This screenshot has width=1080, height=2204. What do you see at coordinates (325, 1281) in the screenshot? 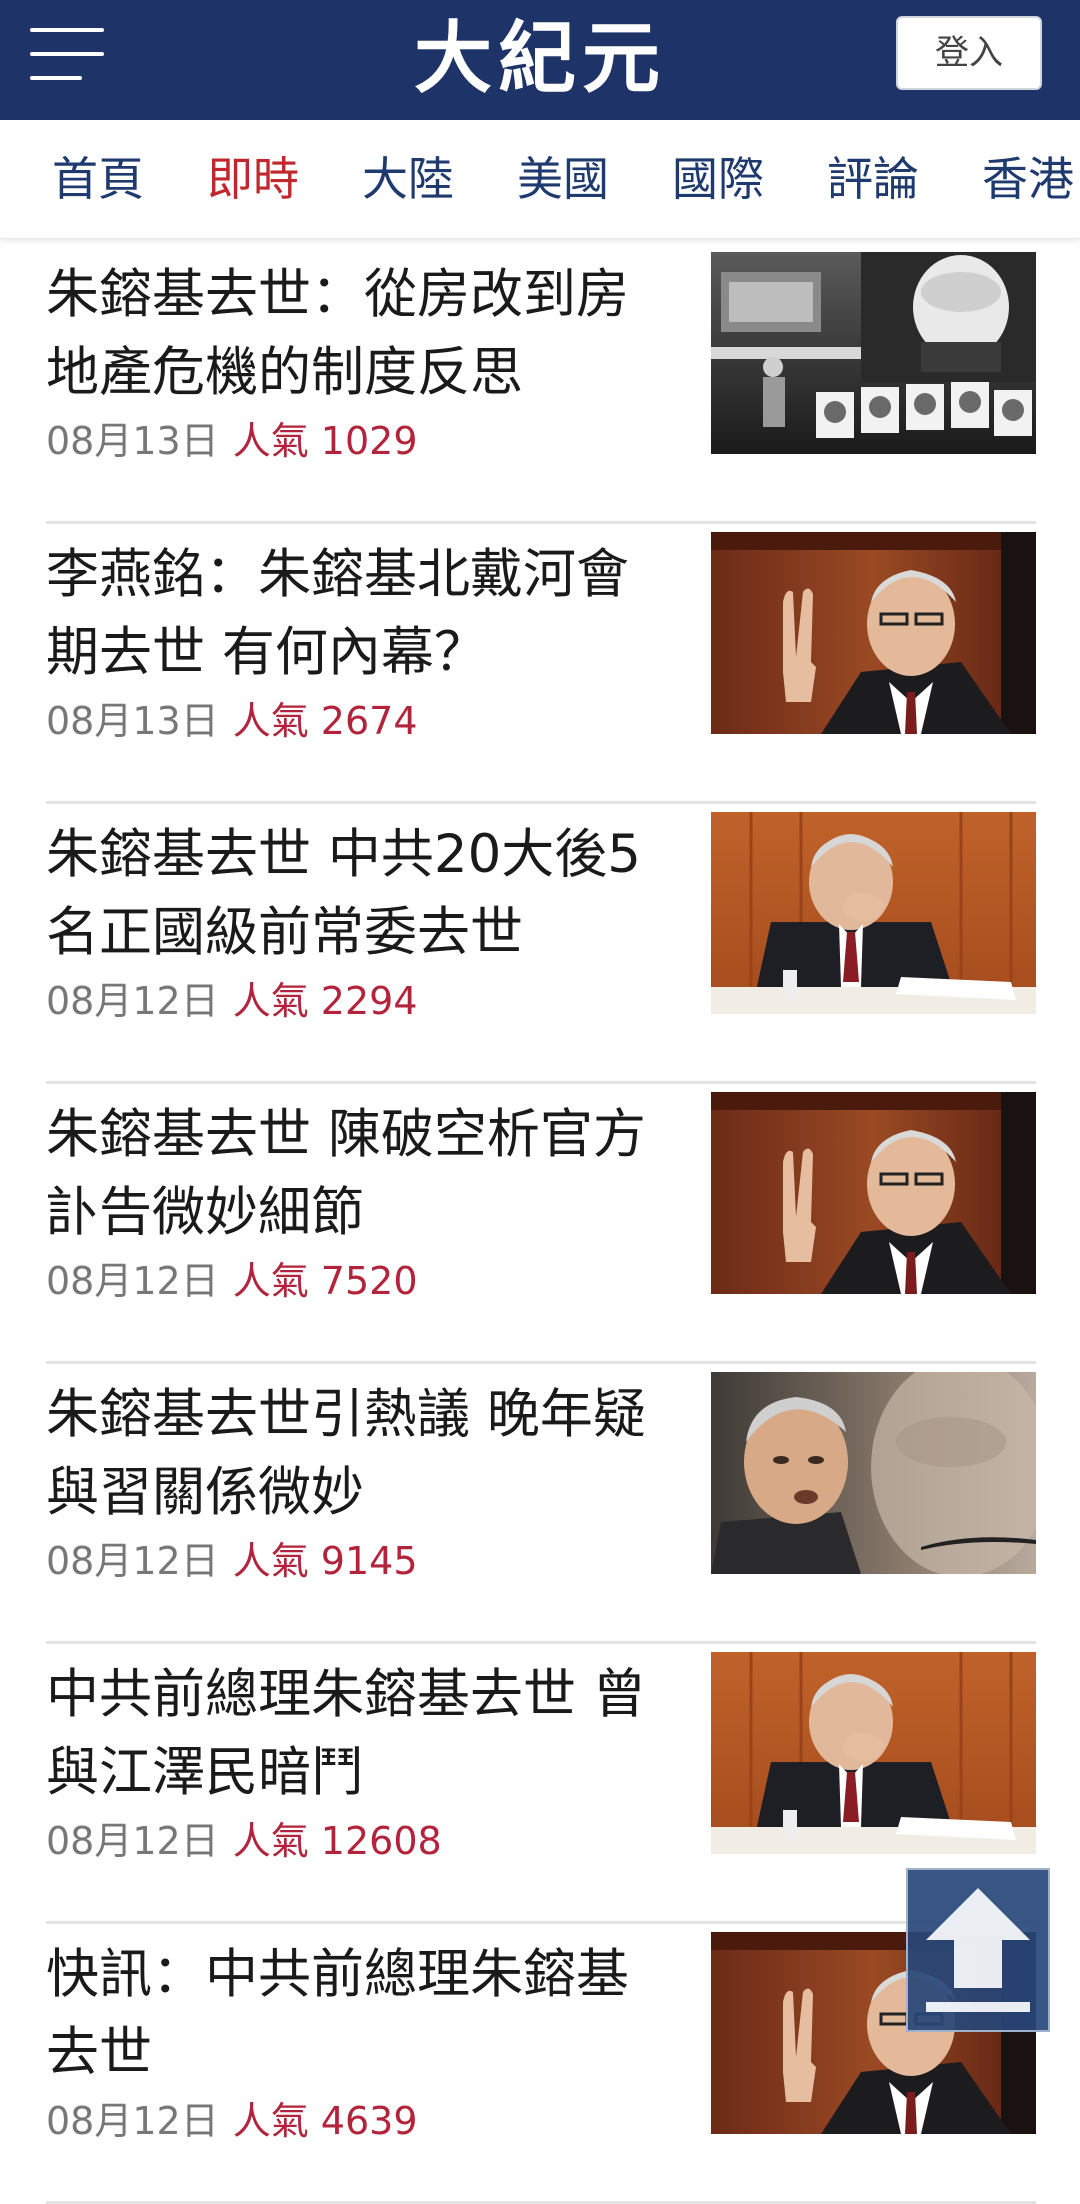
I see `article-popularity: 人氣 7520` at bounding box center [325, 1281].